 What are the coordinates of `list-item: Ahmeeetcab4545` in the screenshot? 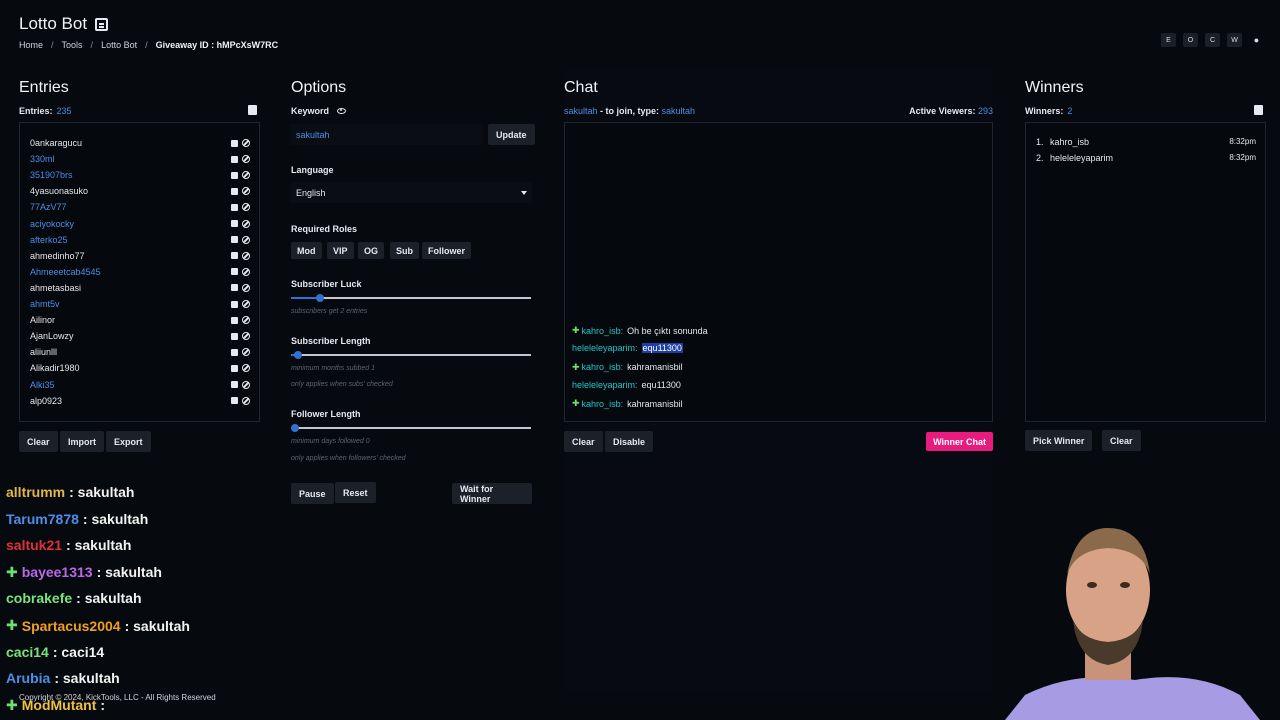 It's located at (140, 272).